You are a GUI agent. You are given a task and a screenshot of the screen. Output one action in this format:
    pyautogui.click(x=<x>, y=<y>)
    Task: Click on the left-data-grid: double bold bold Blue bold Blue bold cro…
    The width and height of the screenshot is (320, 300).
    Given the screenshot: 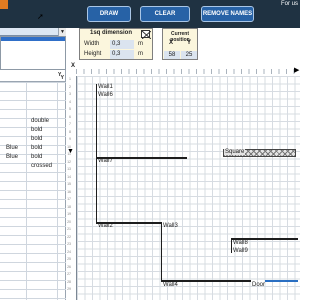 What is the action you would take?
    pyautogui.click(x=33, y=191)
    